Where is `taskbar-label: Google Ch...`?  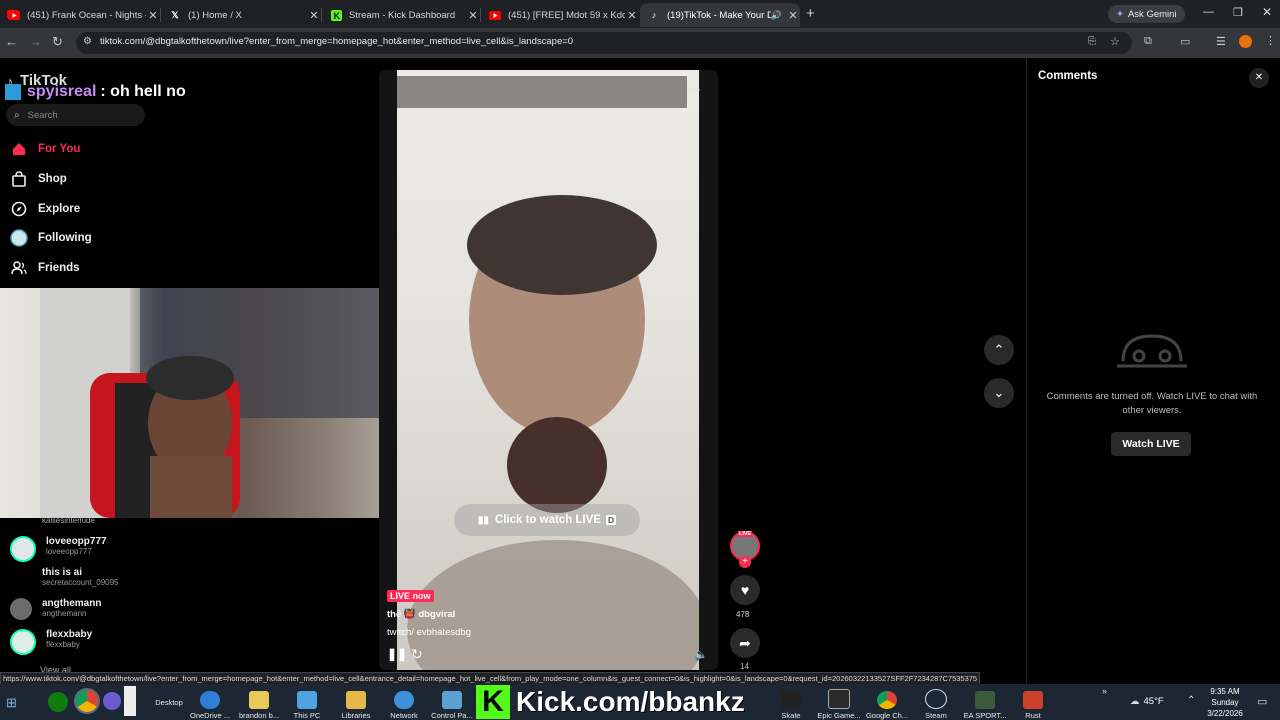
taskbar-label: Google Ch... is located at coordinates (887, 715).